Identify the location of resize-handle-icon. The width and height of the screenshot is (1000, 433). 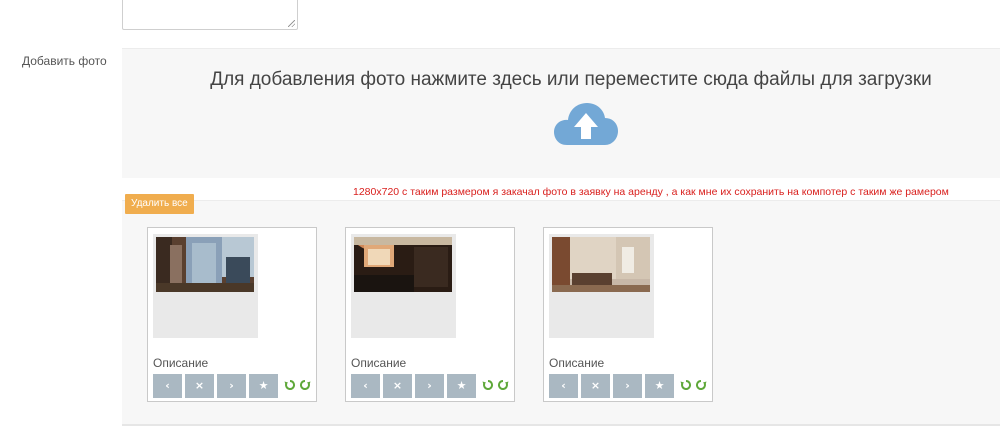
(291, 23).